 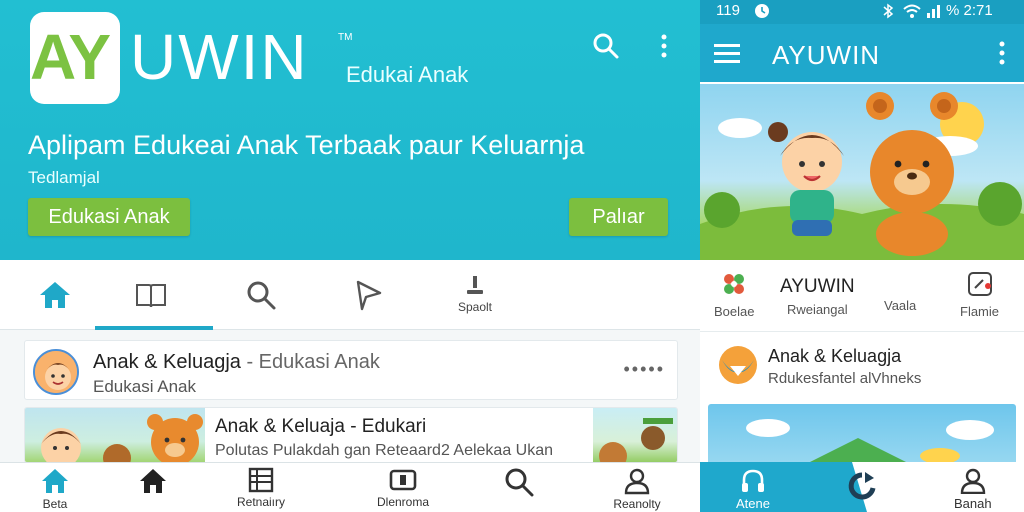 What do you see at coordinates (407, 74) in the screenshot?
I see `logo-subtitle: Edukai Anak` at bounding box center [407, 74].